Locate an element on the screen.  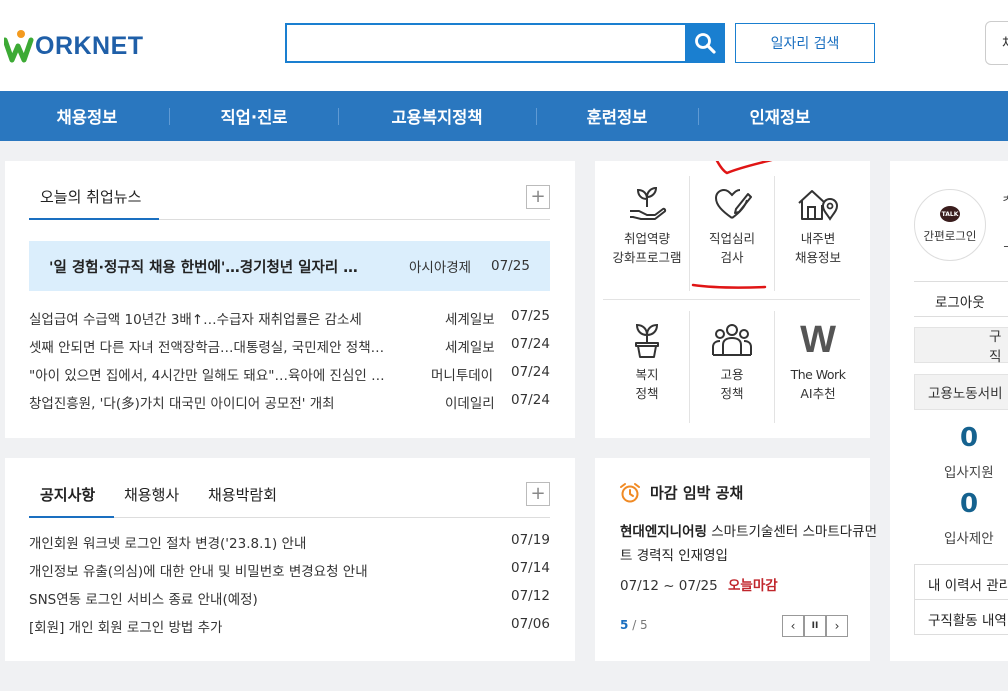
notice-tab-underline is located at coordinates (71, 517).